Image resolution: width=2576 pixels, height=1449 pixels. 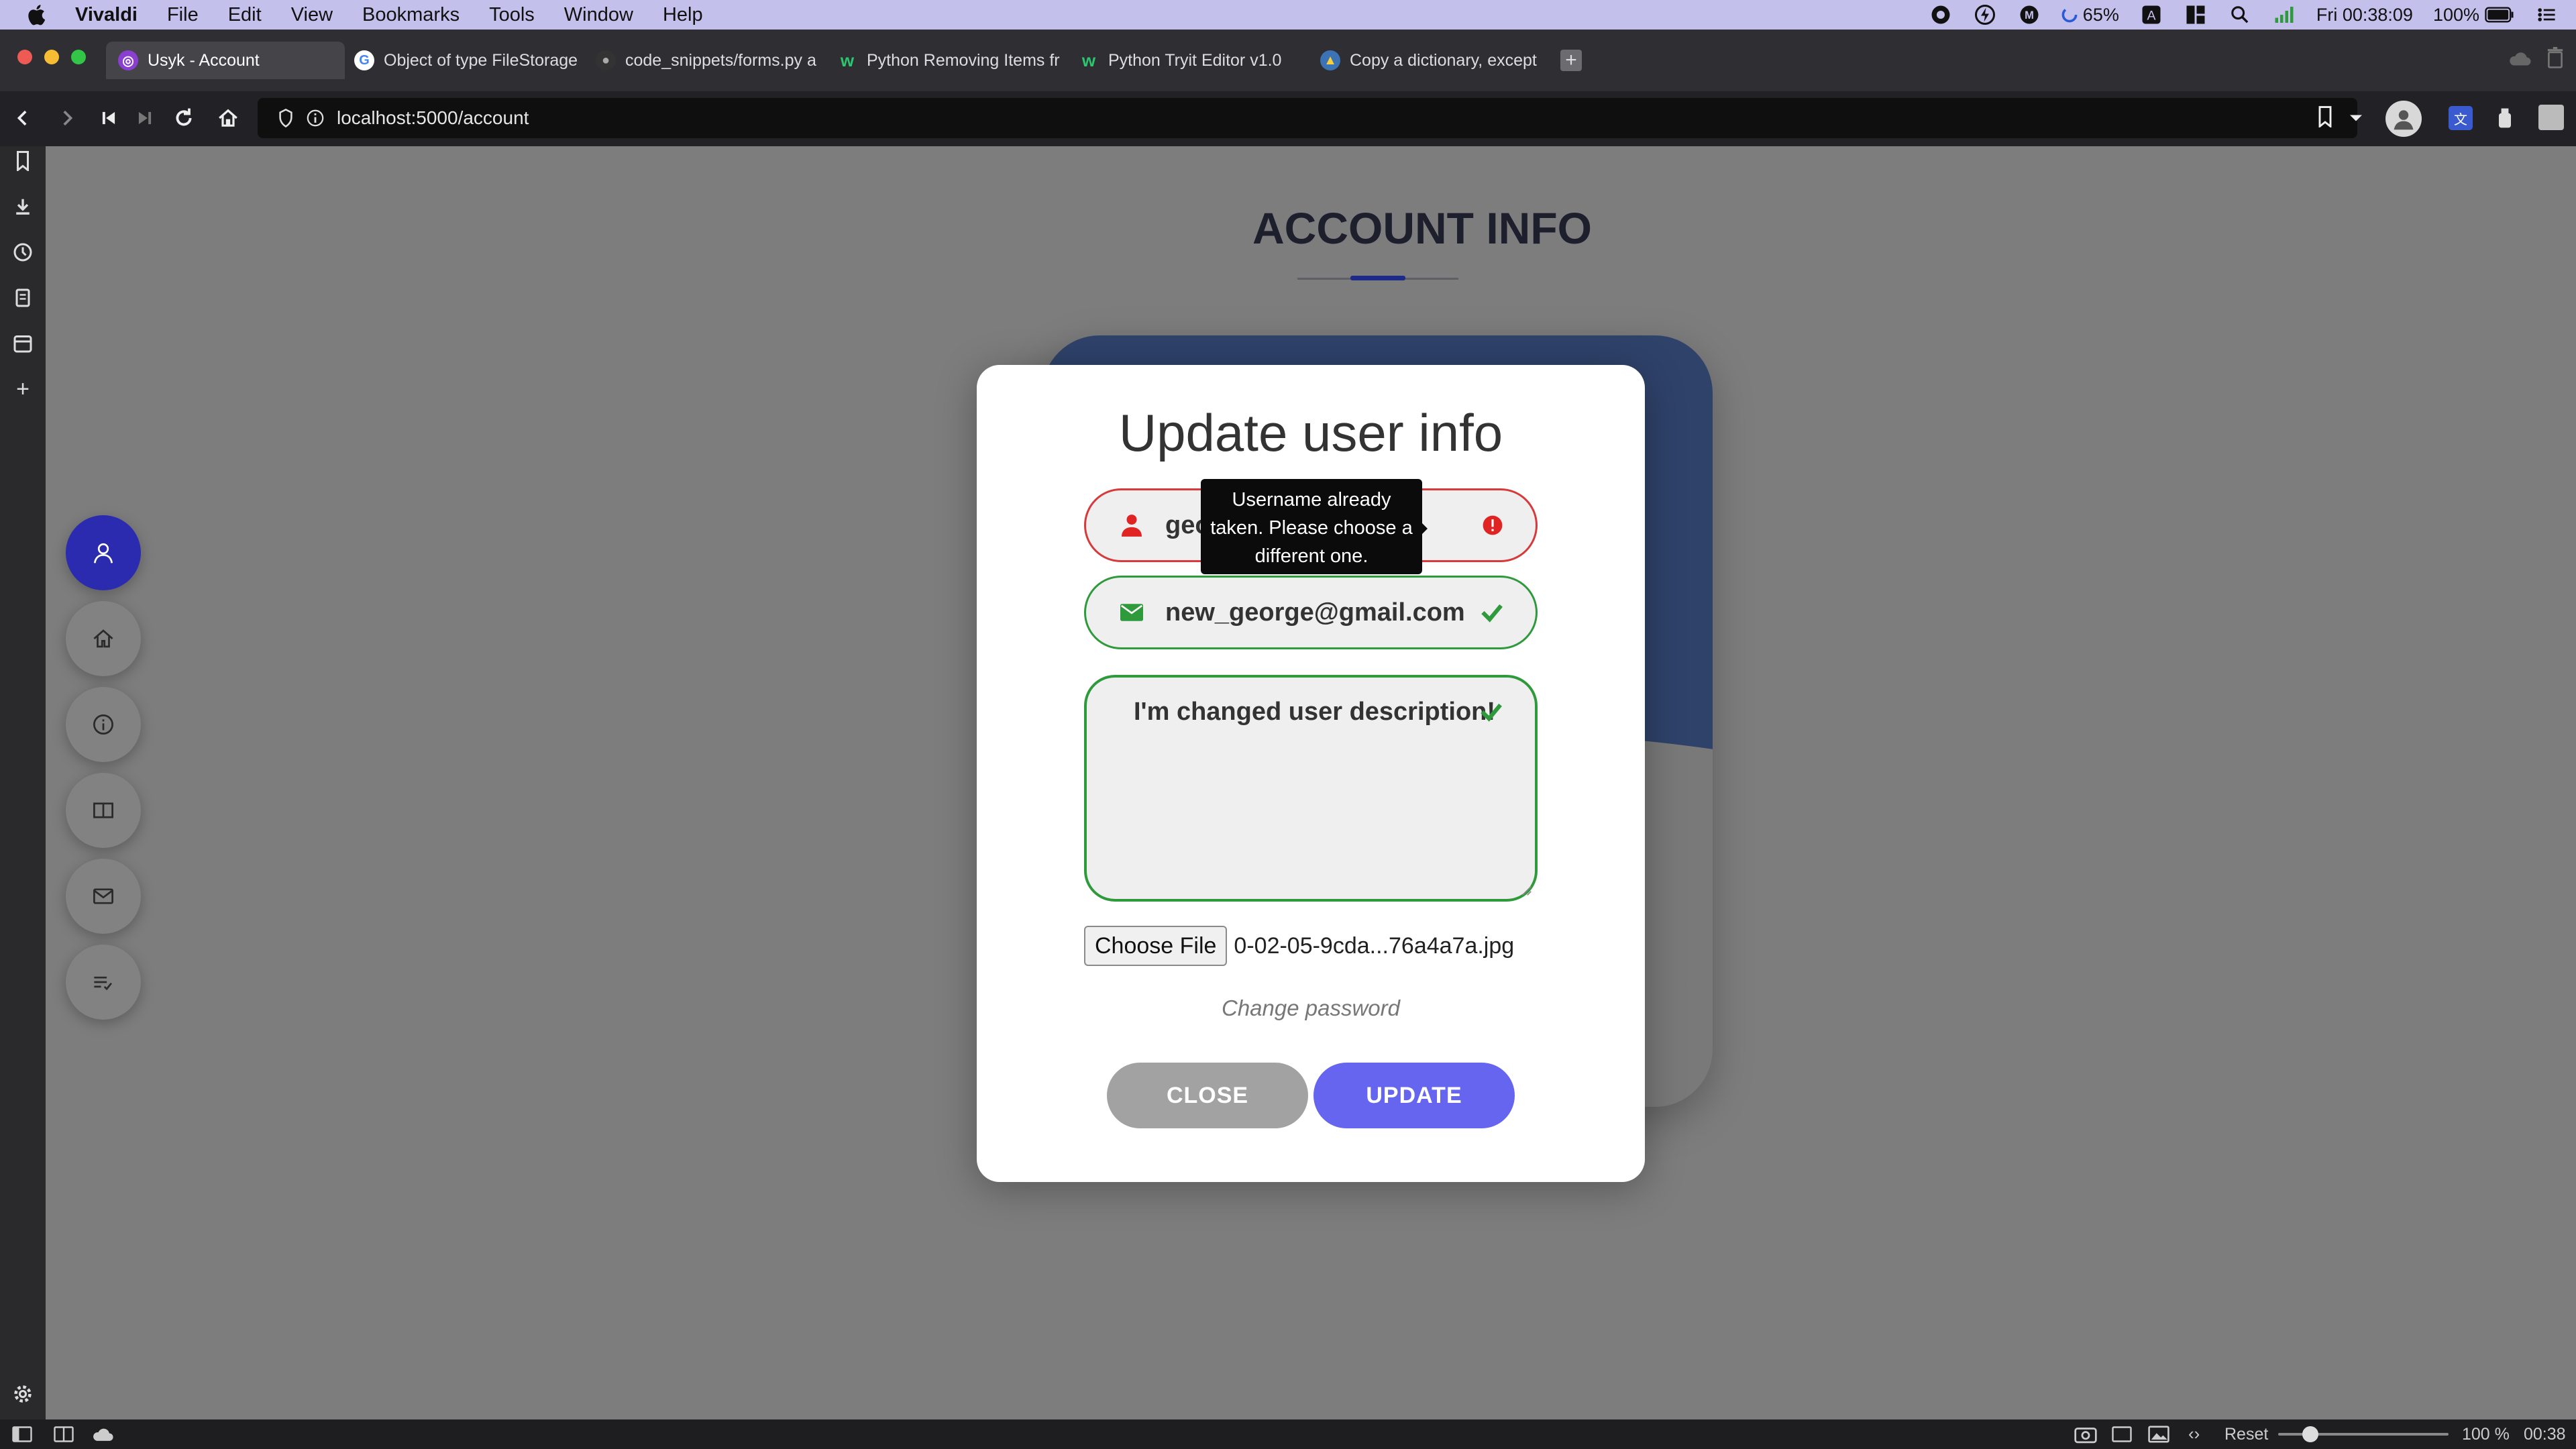 I want to click on zoom-level: 100 %, so click(x=2486, y=1434).